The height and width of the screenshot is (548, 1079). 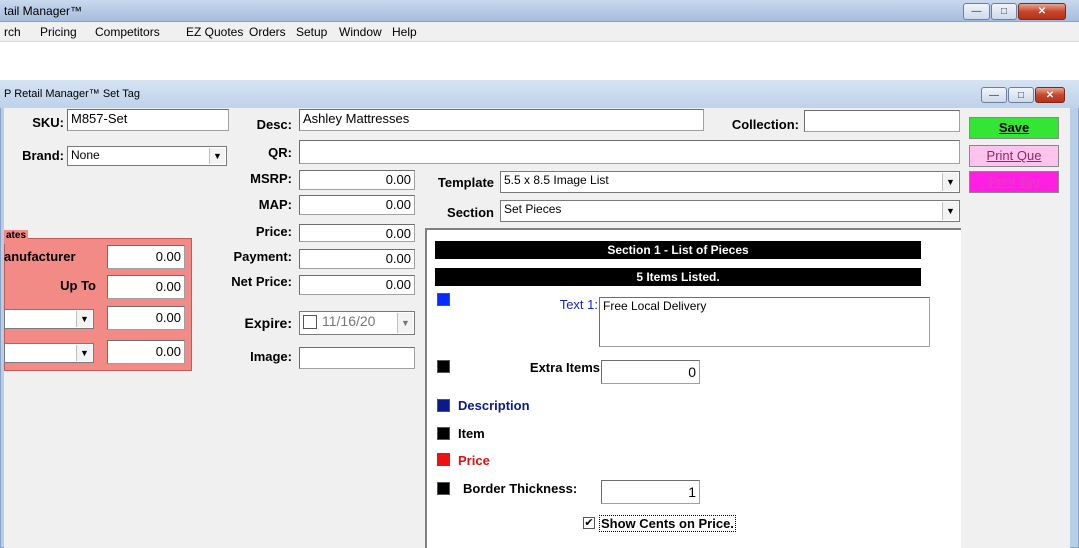 I want to click on child-title-bar: P Retail Manager™ Set Tag — □ ✕, so click(x=539, y=94).